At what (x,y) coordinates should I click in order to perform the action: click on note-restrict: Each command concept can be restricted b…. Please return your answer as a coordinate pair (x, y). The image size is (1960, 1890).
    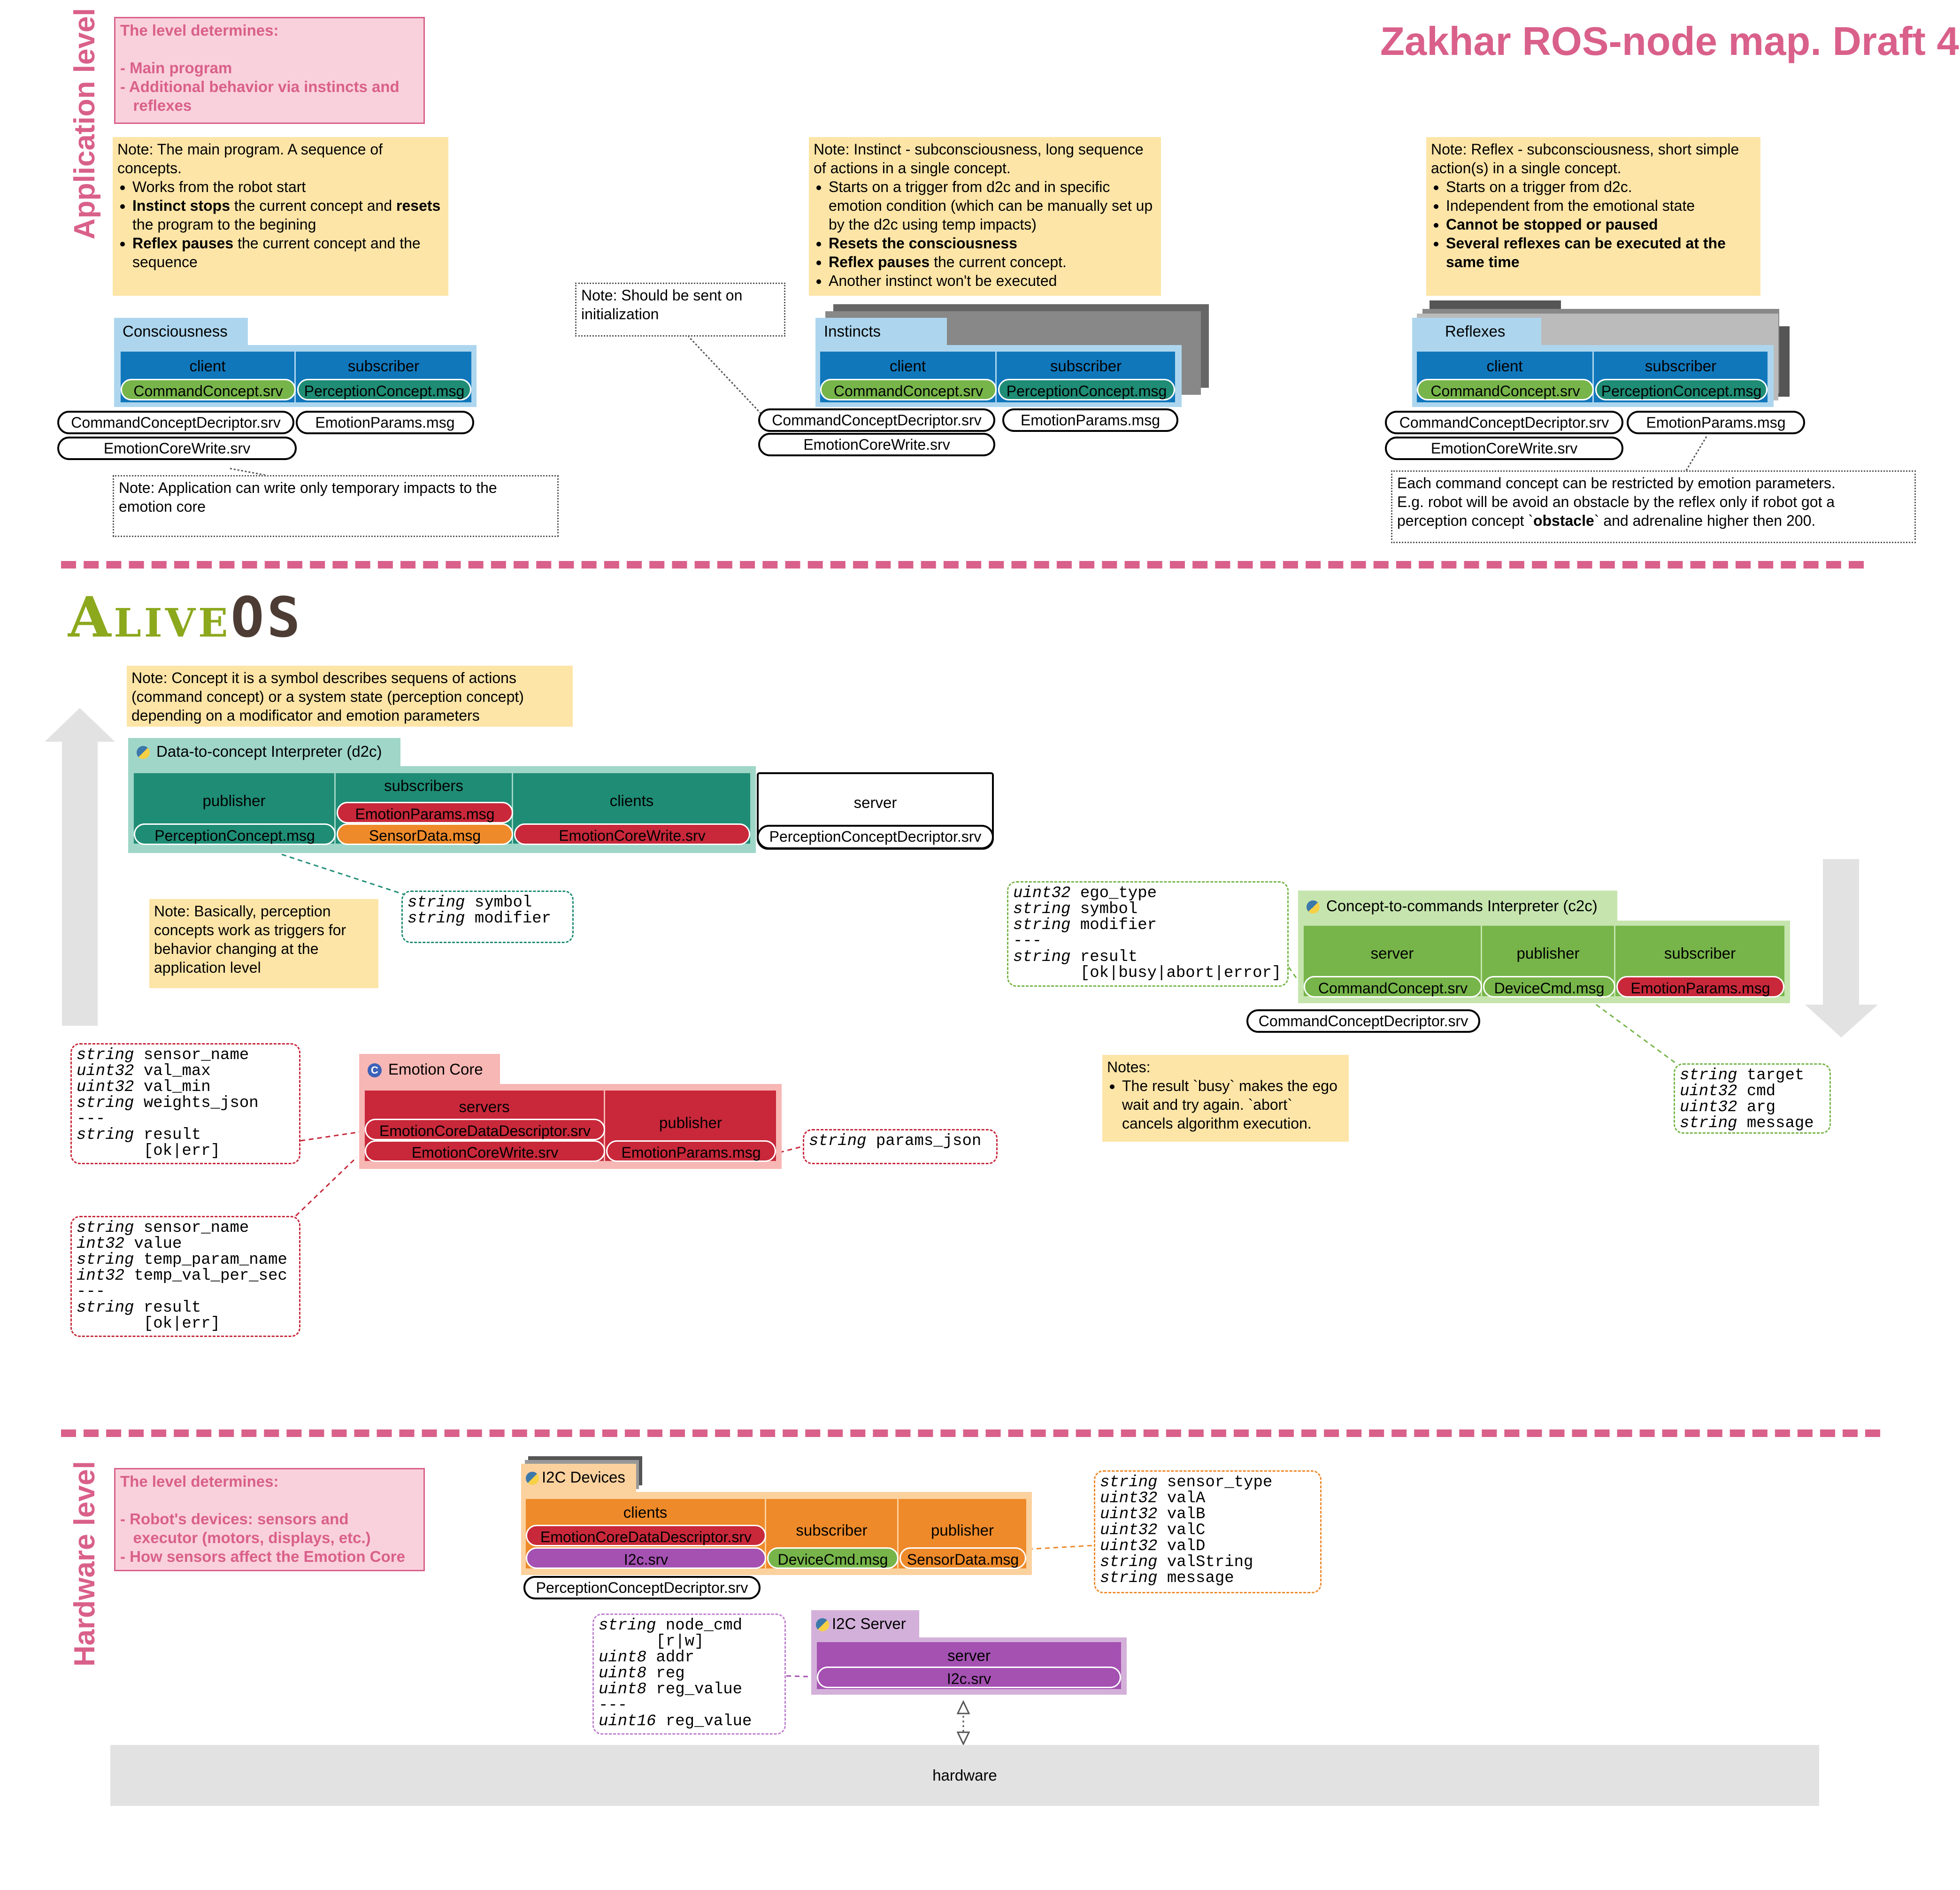
    Looking at the image, I should click on (1654, 506).